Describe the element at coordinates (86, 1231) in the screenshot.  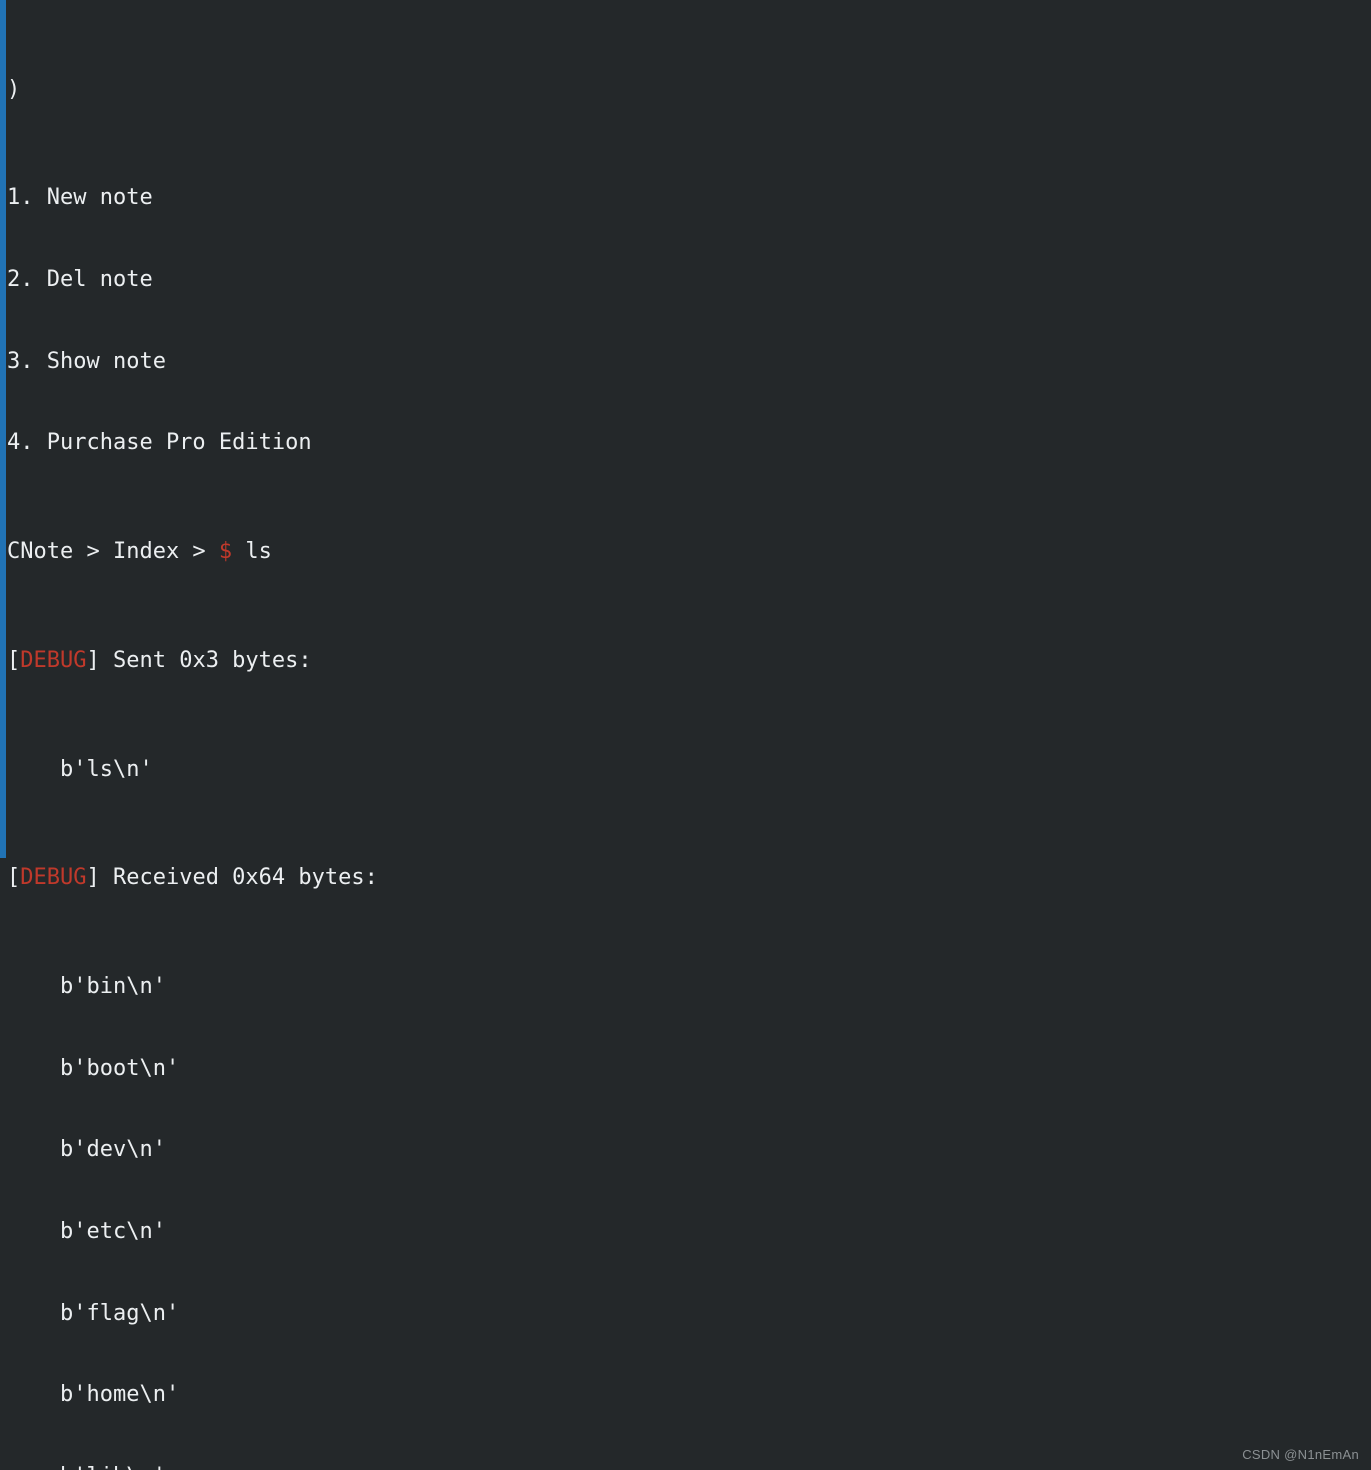
I see `debug-received-payload-line: b'etc\n'` at that location.